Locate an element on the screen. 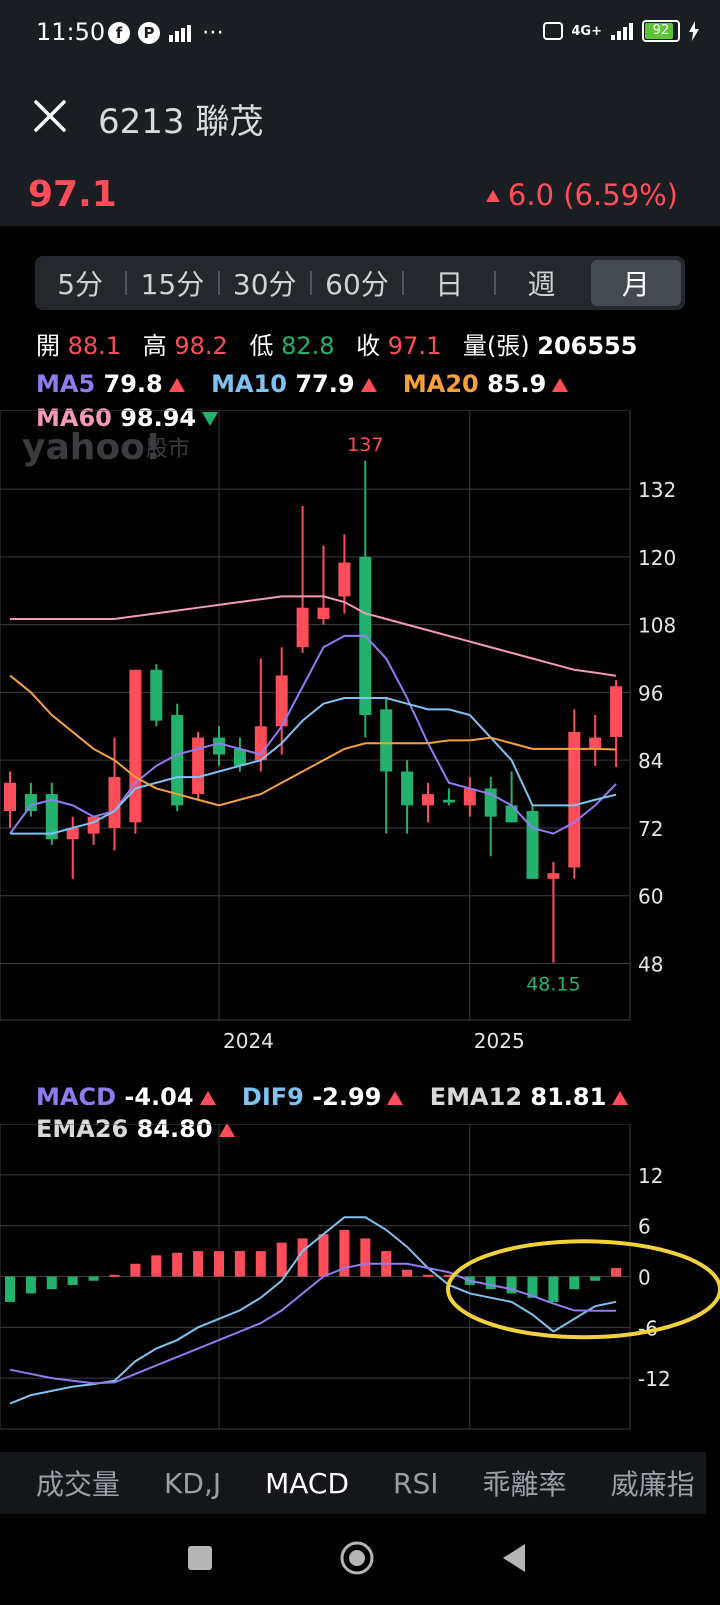 The width and height of the screenshot is (720, 1605). y-tick-label: 12 is located at coordinates (650, 1176).